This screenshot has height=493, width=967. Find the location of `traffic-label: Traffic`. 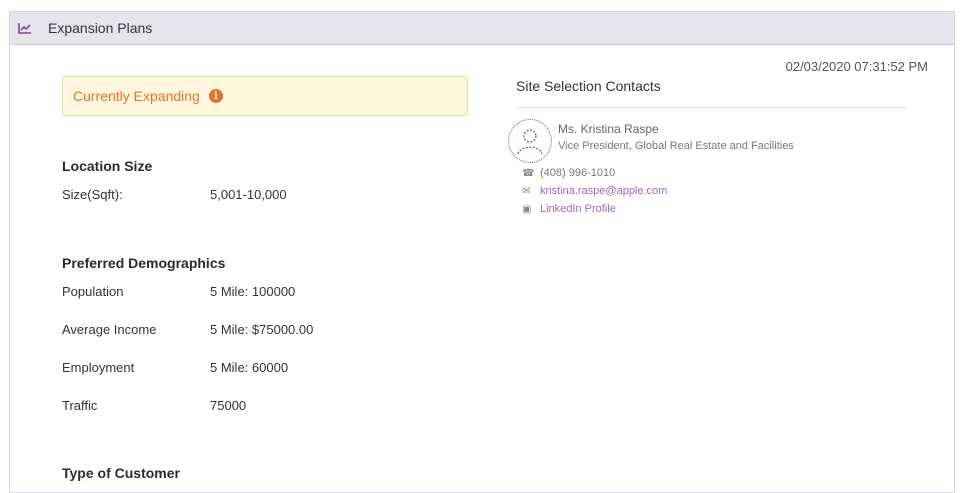

traffic-label: Traffic is located at coordinates (80, 405).